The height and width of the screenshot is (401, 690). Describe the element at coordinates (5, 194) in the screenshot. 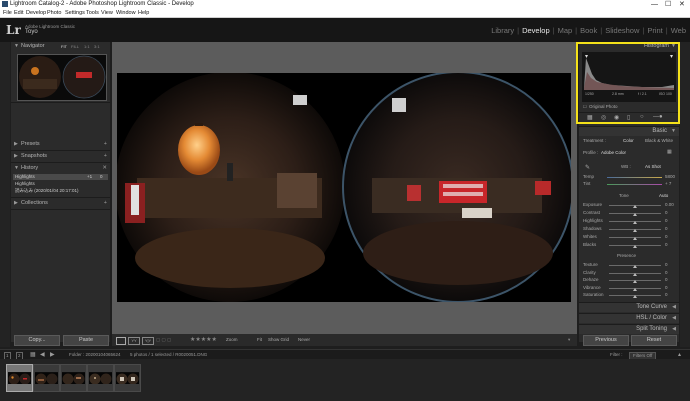

I see `left-panel-edge` at that location.